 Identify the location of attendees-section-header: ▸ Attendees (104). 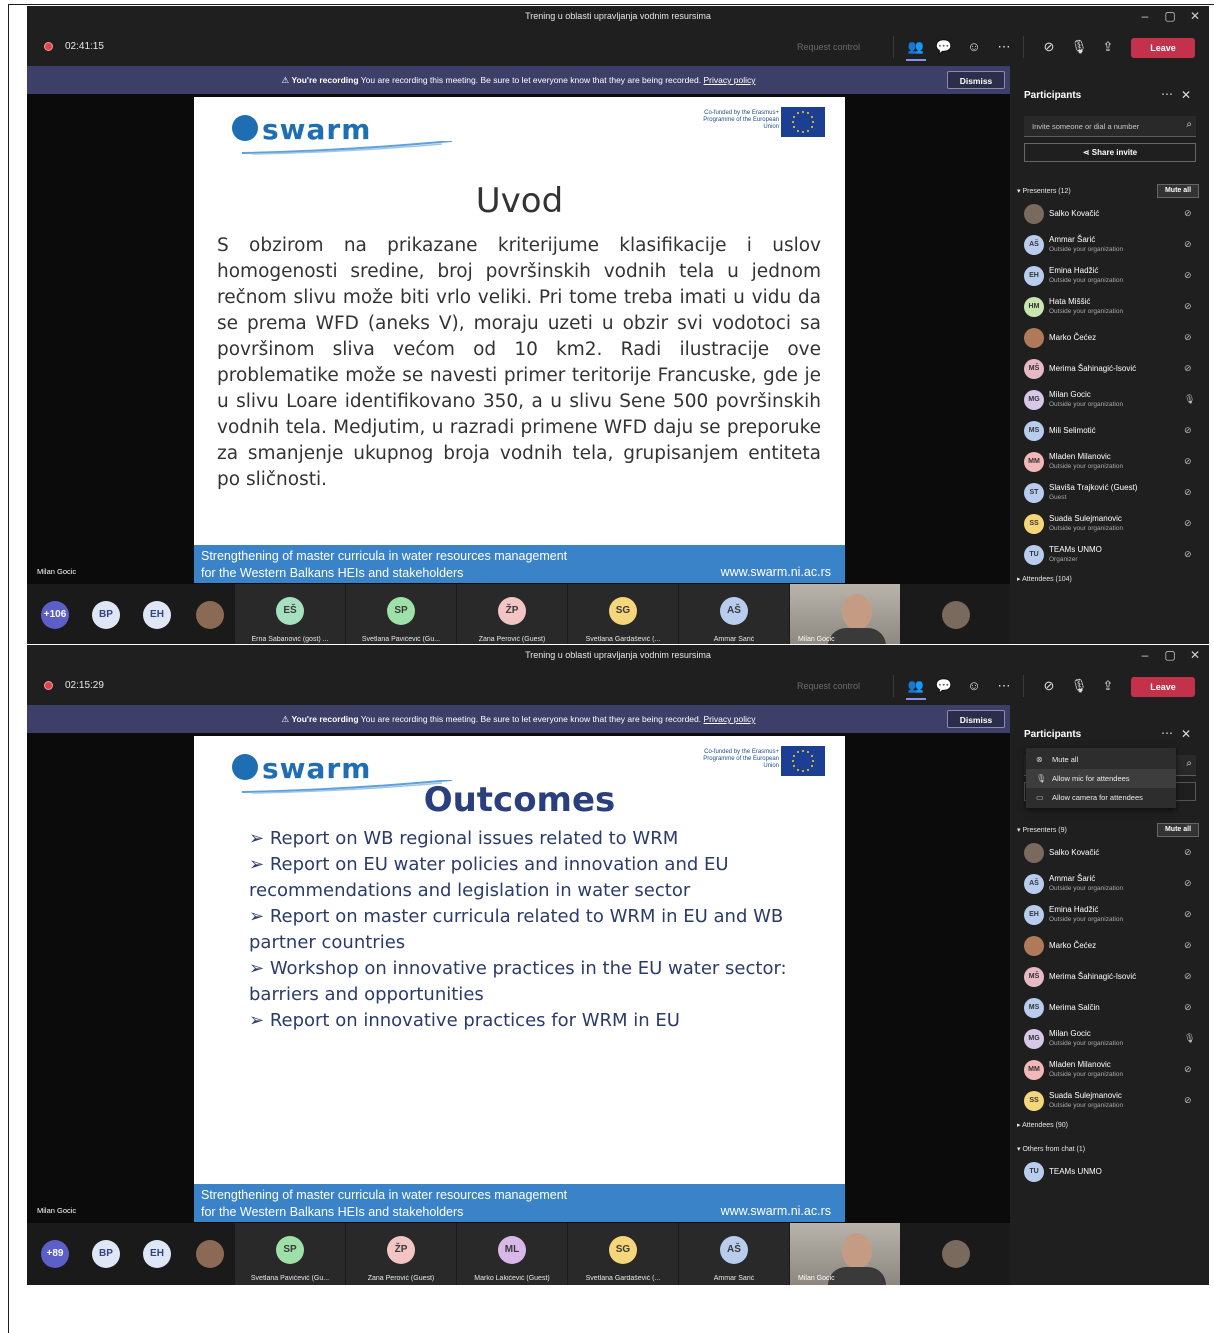
(1044, 579).